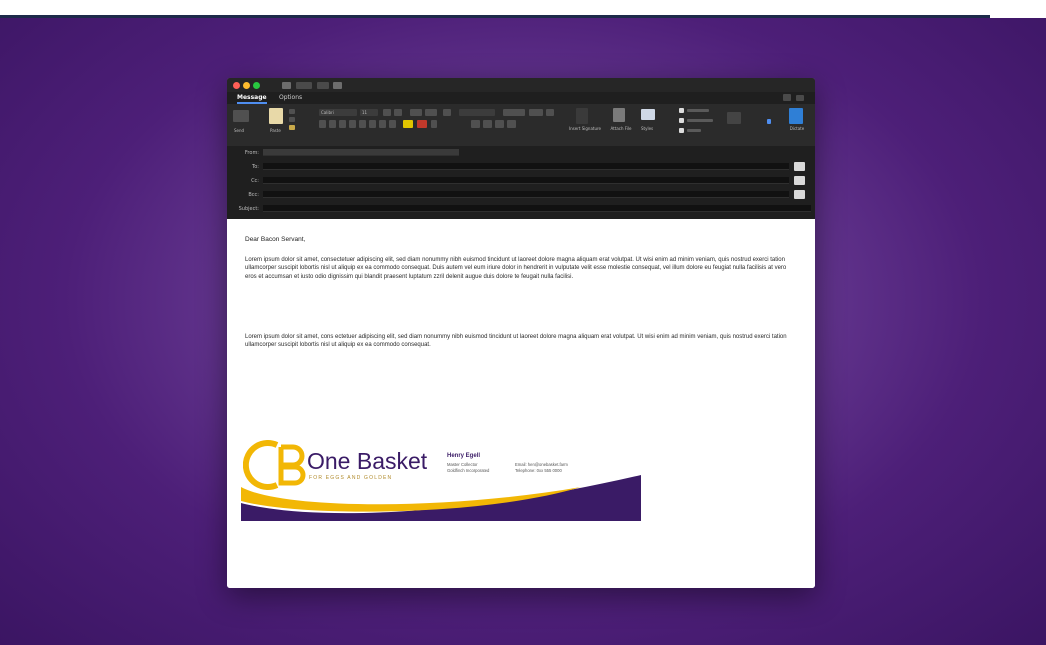 This screenshot has width=1046, height=645. Describe the element at coordinates (408, 124) in the screenshot. I see `highlight-icon` at that location.